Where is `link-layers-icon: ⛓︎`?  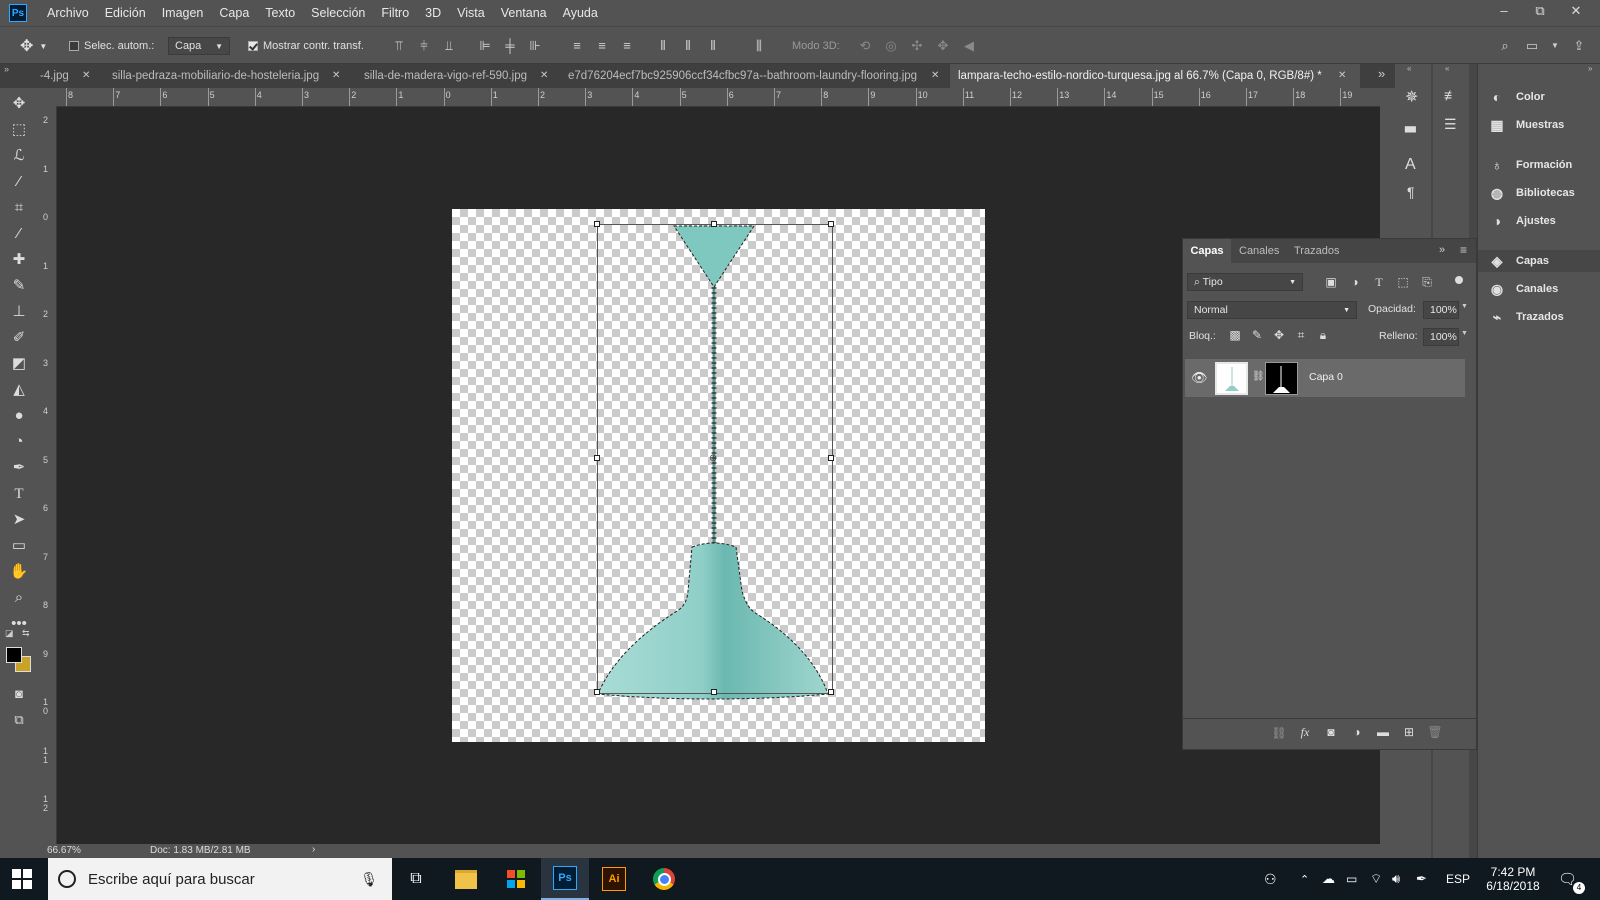 link-layers-icon: ⛓︎ is located at coordinates (1279, 733).